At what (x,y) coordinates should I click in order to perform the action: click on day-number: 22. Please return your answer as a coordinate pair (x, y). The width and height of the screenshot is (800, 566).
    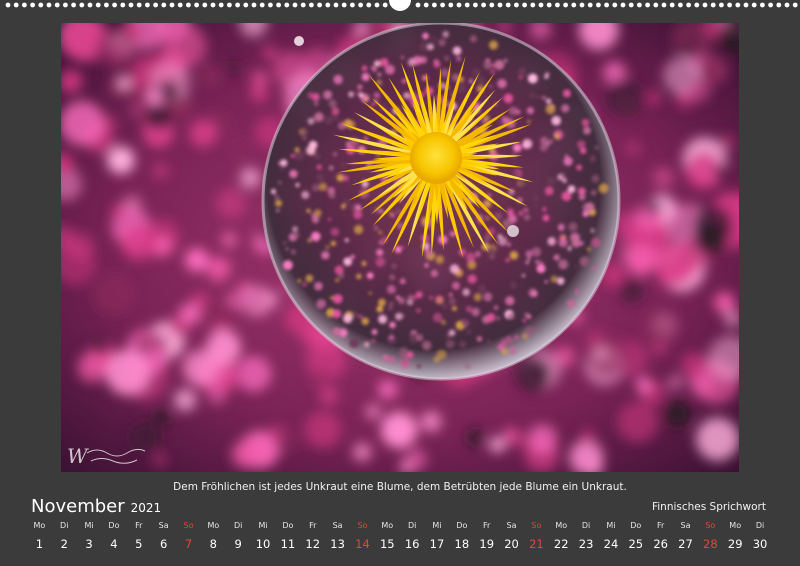
    Looking at the image, I should click on (561, 544).